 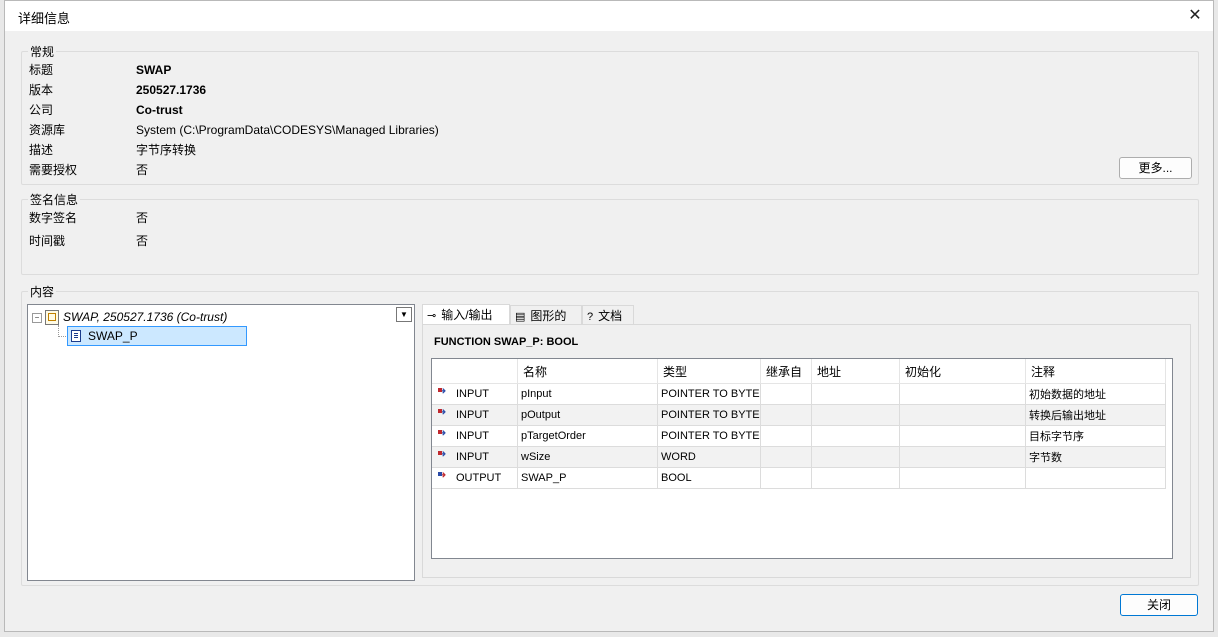 What do you see at coordinates (47, 241) in the screenshot?
I see `property-label: 时间戳` at bounding box center [47, 241].